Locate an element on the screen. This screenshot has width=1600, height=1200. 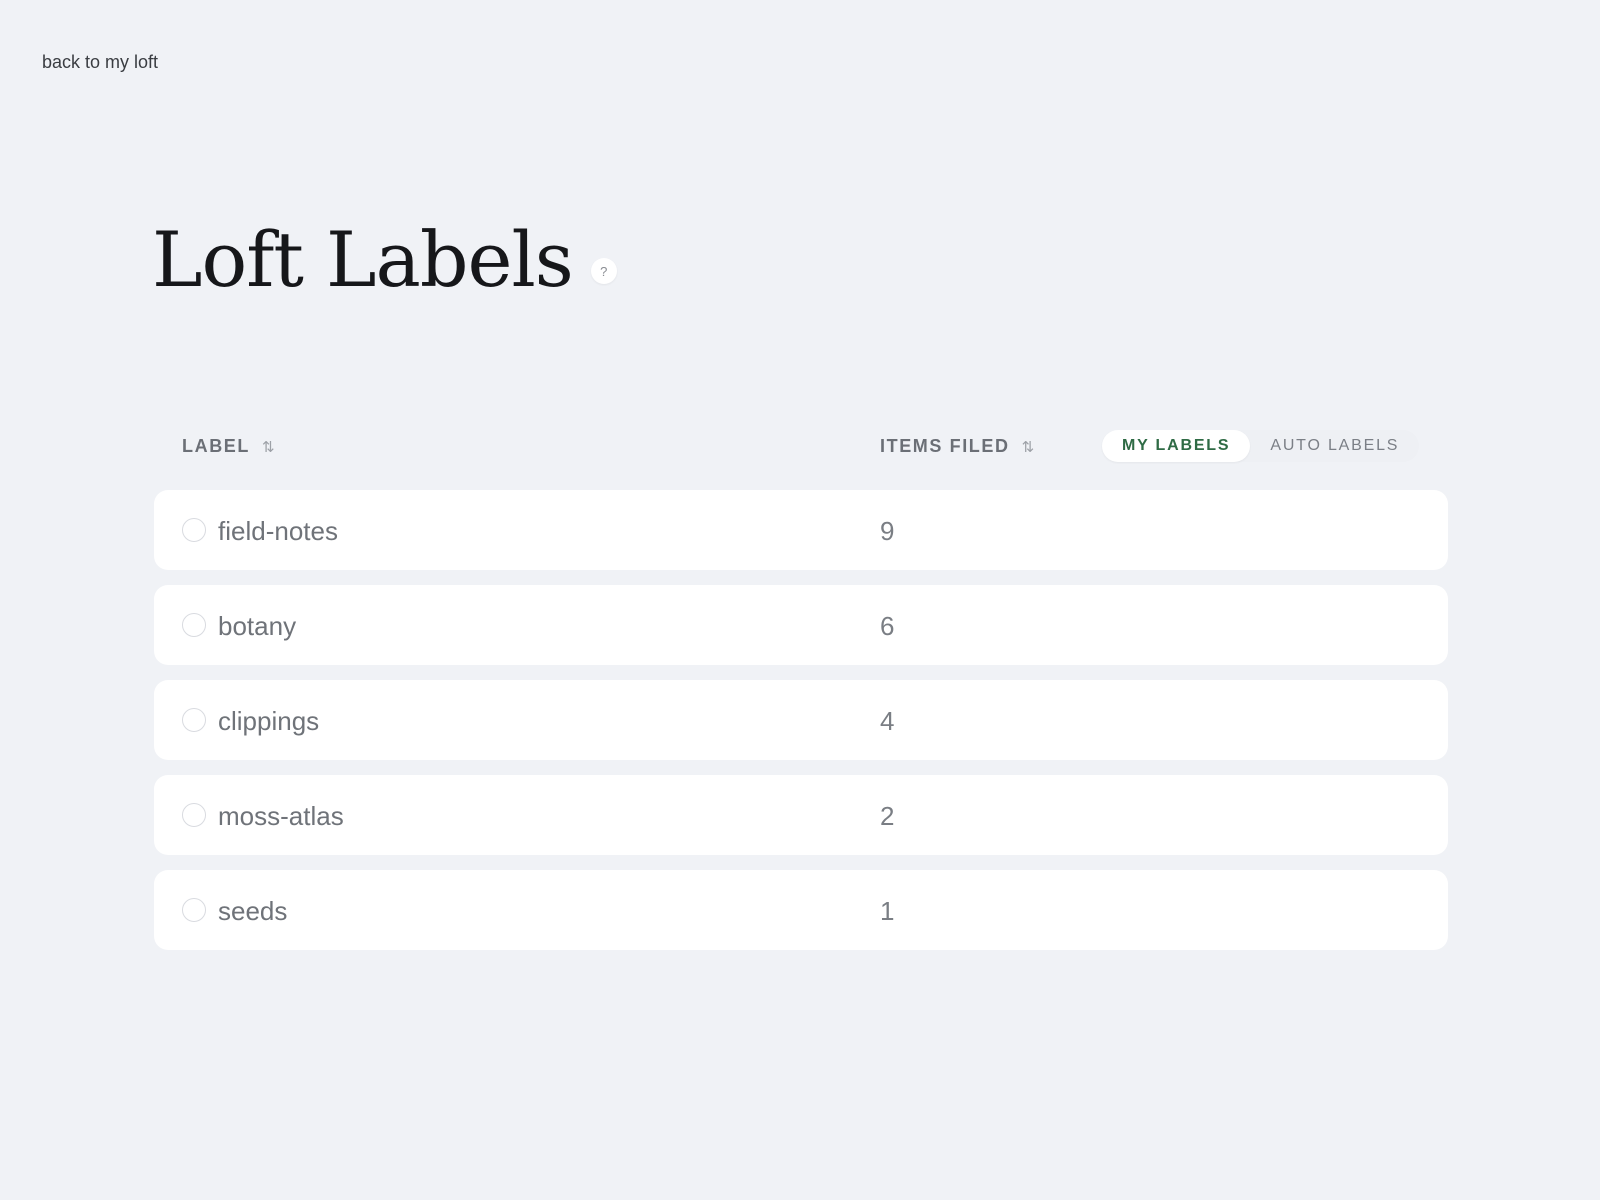
label-name: clippings is located at coordinates (269, 721).